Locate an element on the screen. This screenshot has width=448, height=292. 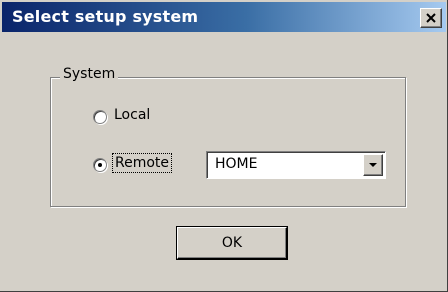
dropdown-arrow-button is located at coordinates (373, 165).